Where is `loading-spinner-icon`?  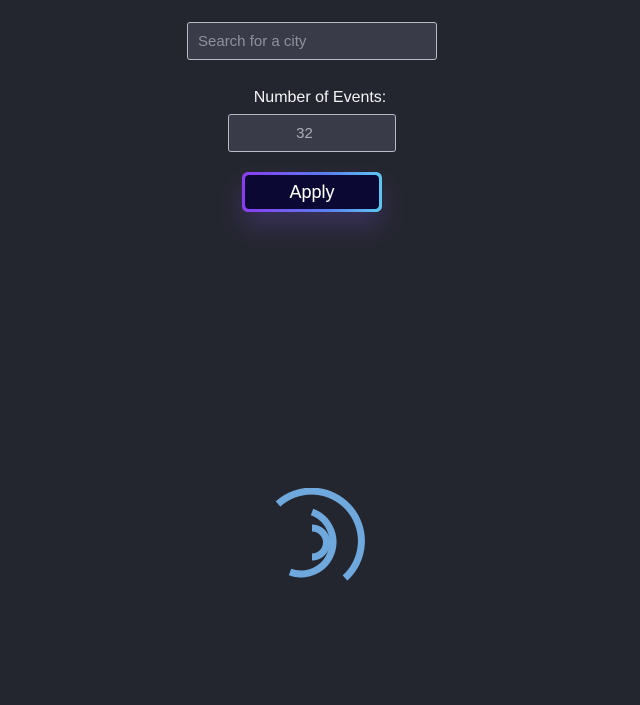 loading-spinner-icon is located at coordinates (320, 534).